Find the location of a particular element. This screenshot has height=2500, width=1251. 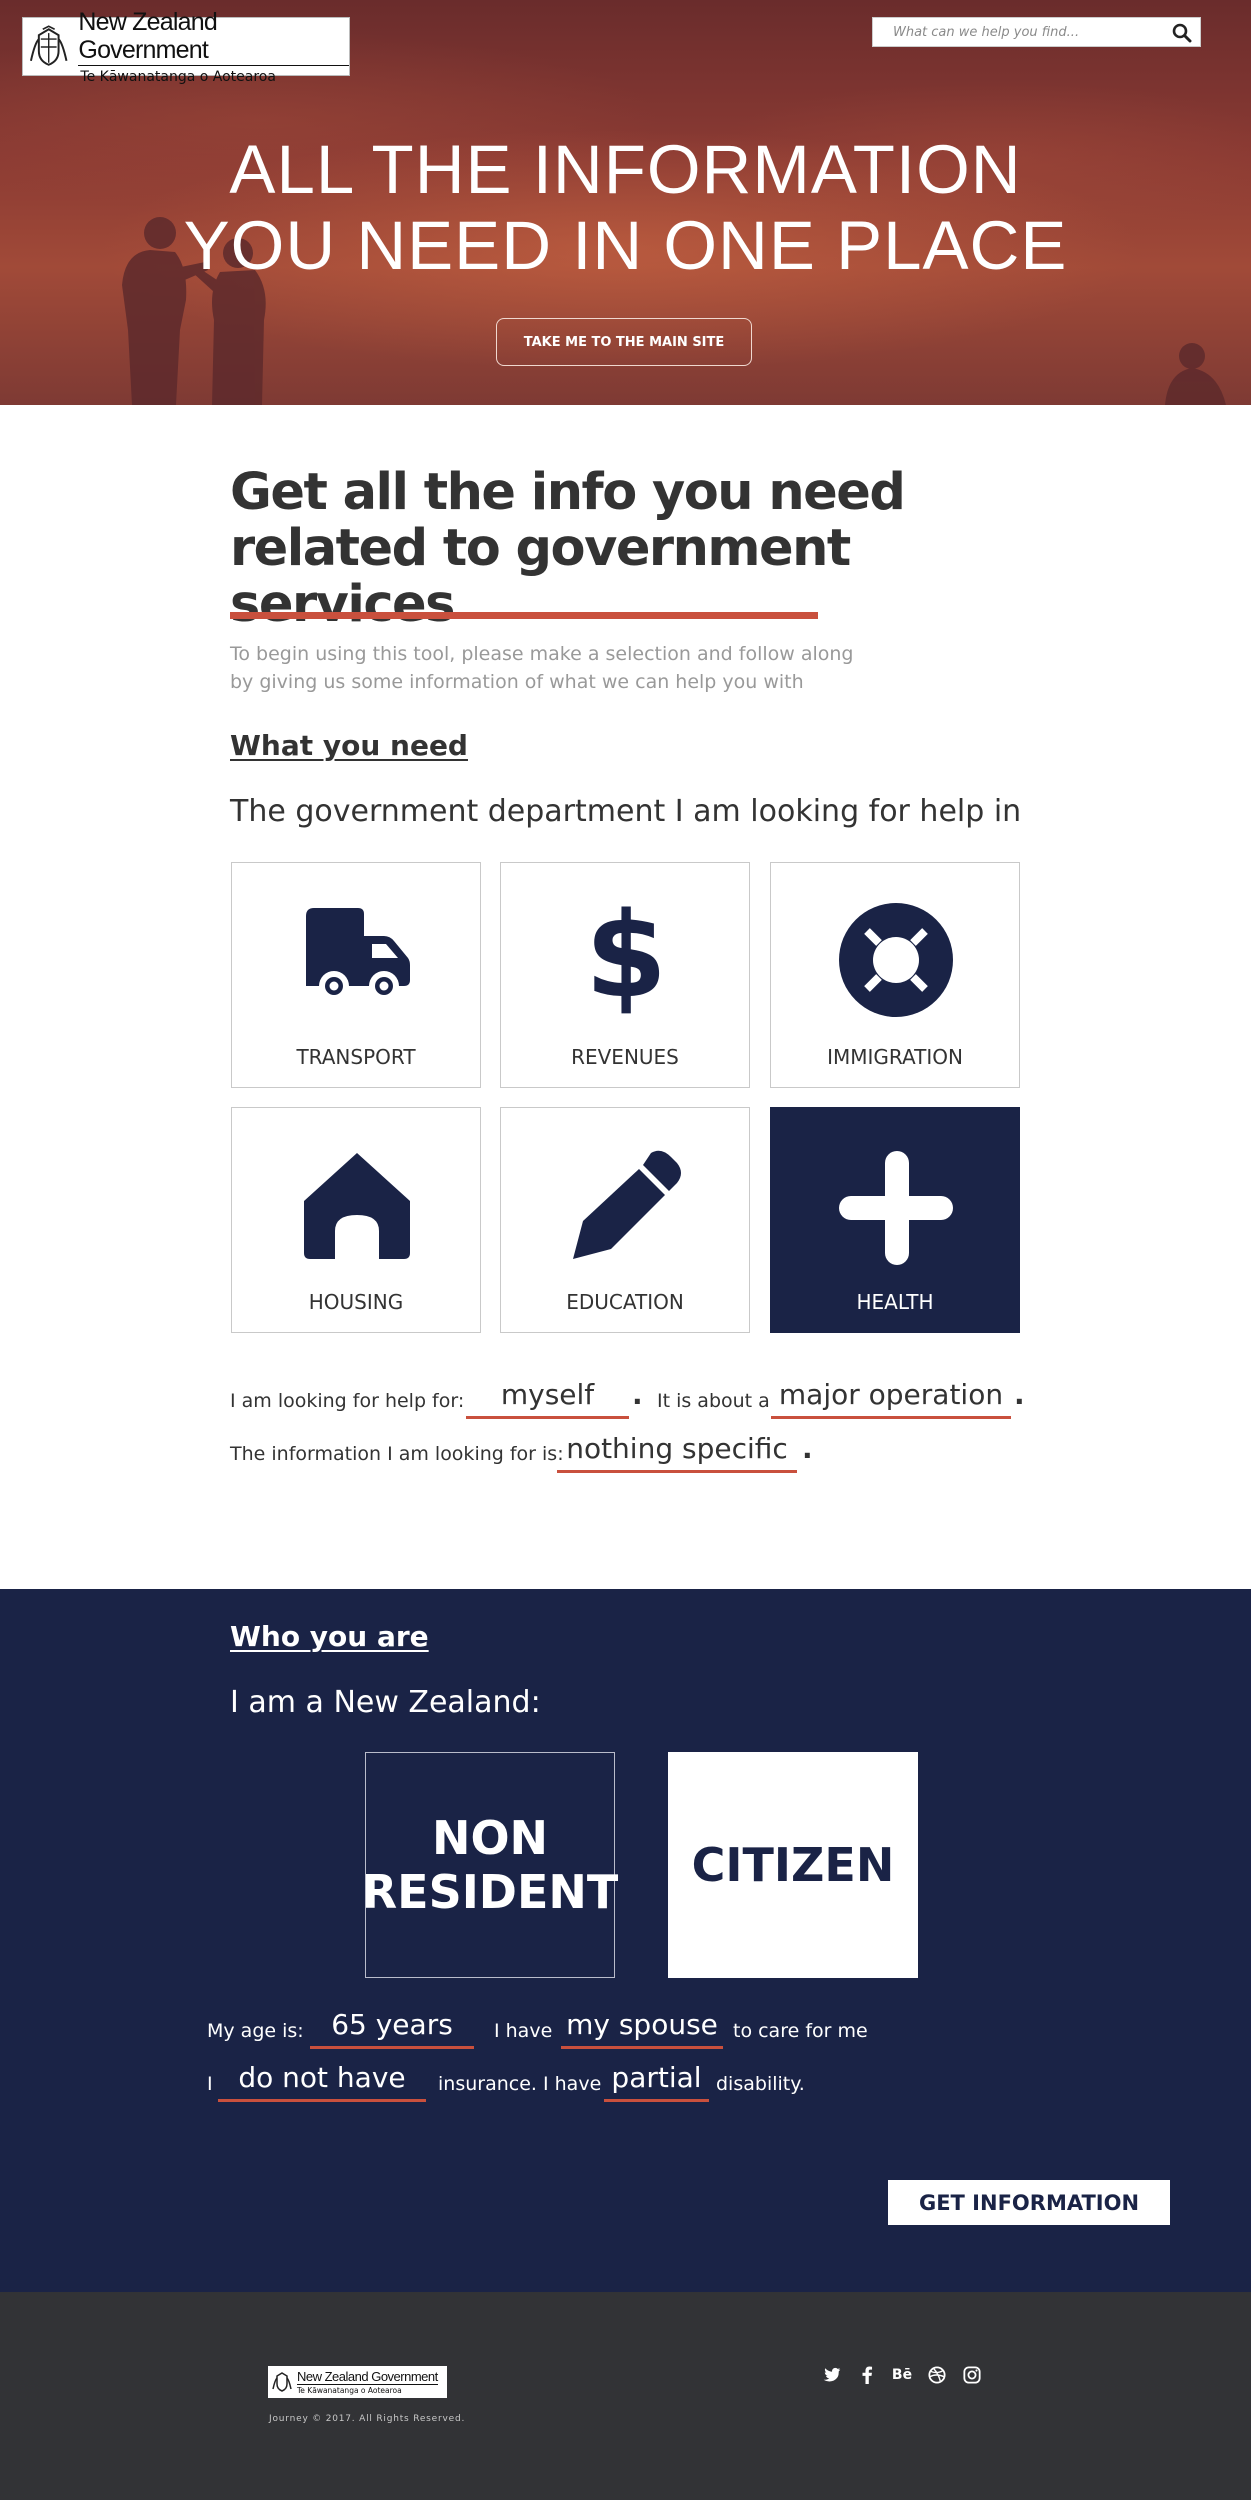

help-for-select: myself is located at coordinates (547, 1397).